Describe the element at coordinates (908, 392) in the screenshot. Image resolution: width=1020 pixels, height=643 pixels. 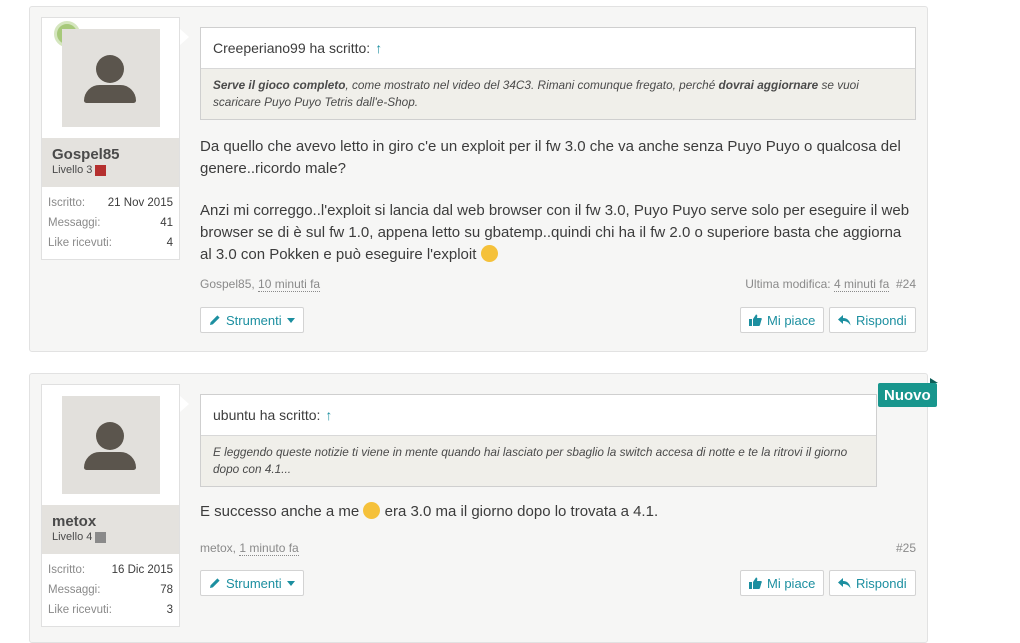
I see `new-post-badge: Nuovo` at that location.